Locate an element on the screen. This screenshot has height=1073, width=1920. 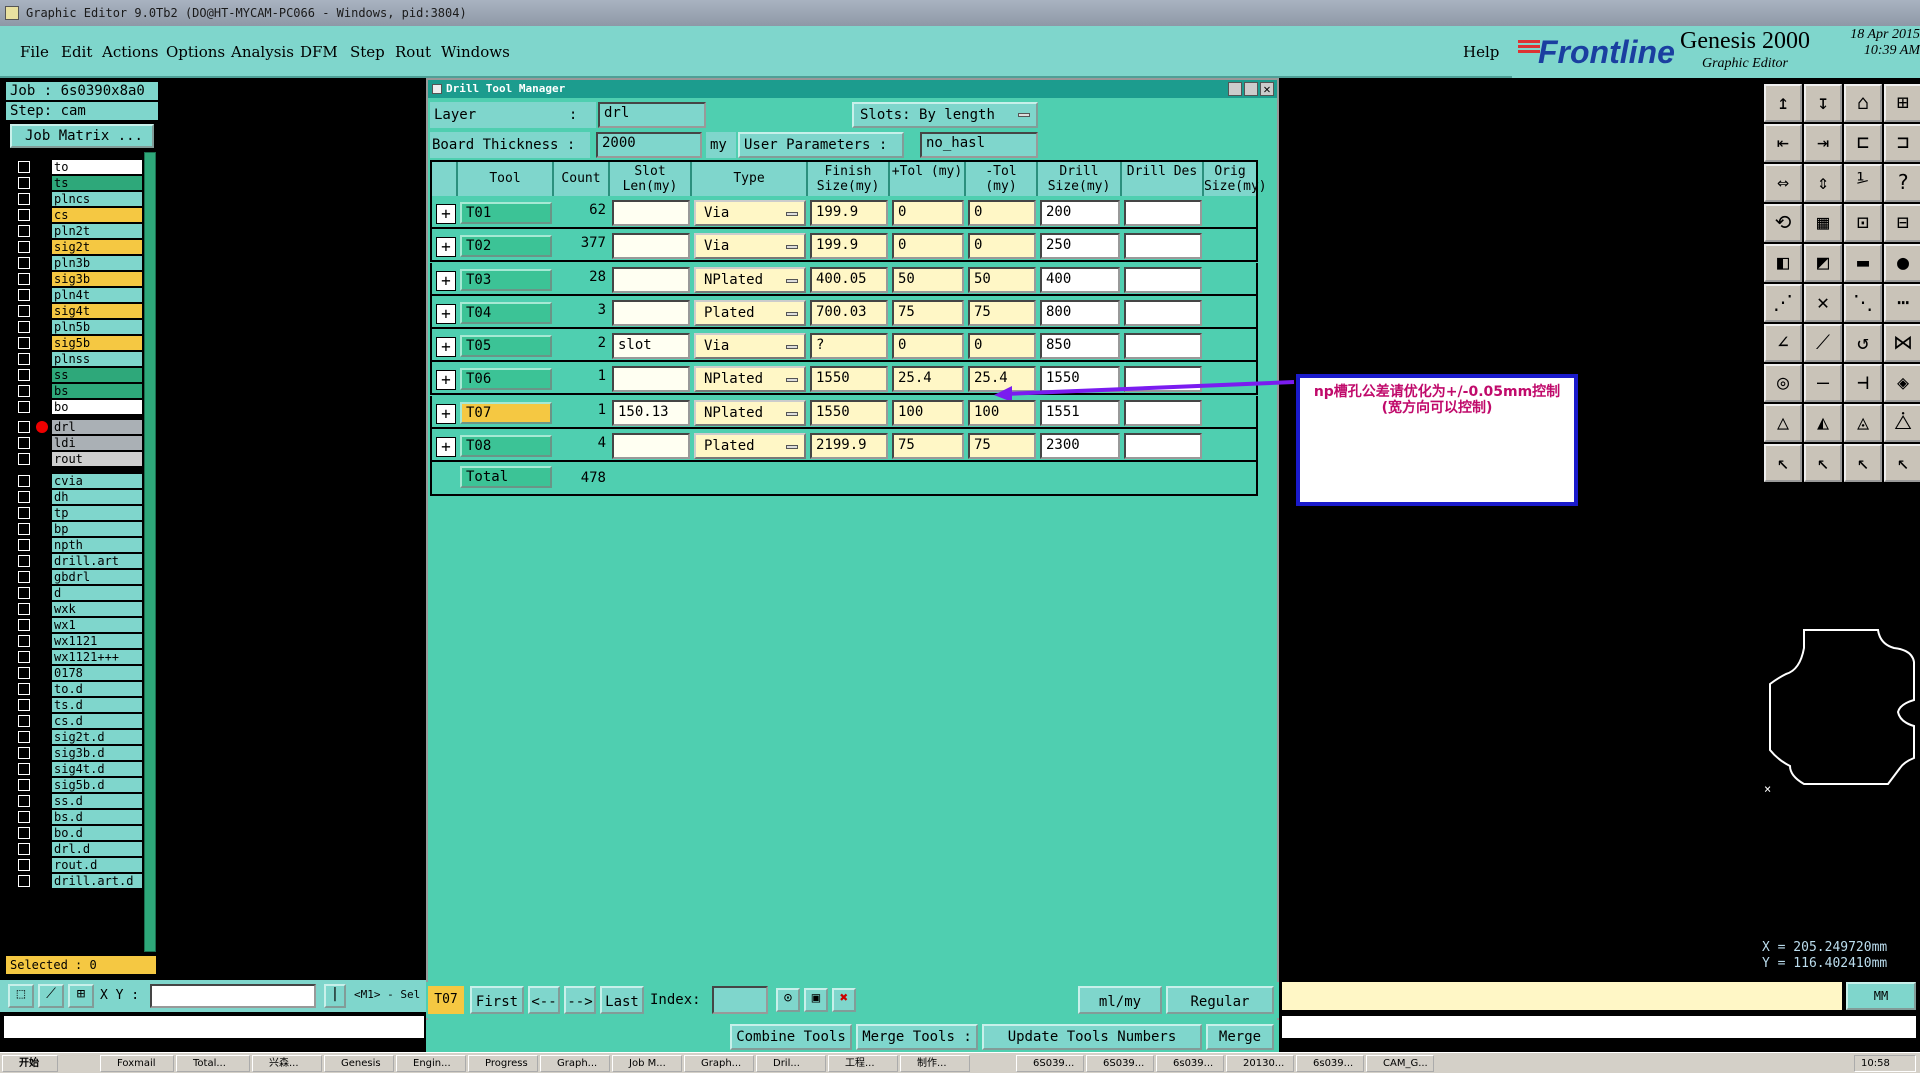
palette-tool-icon: ∠ is located at coordinates (1783, 343).